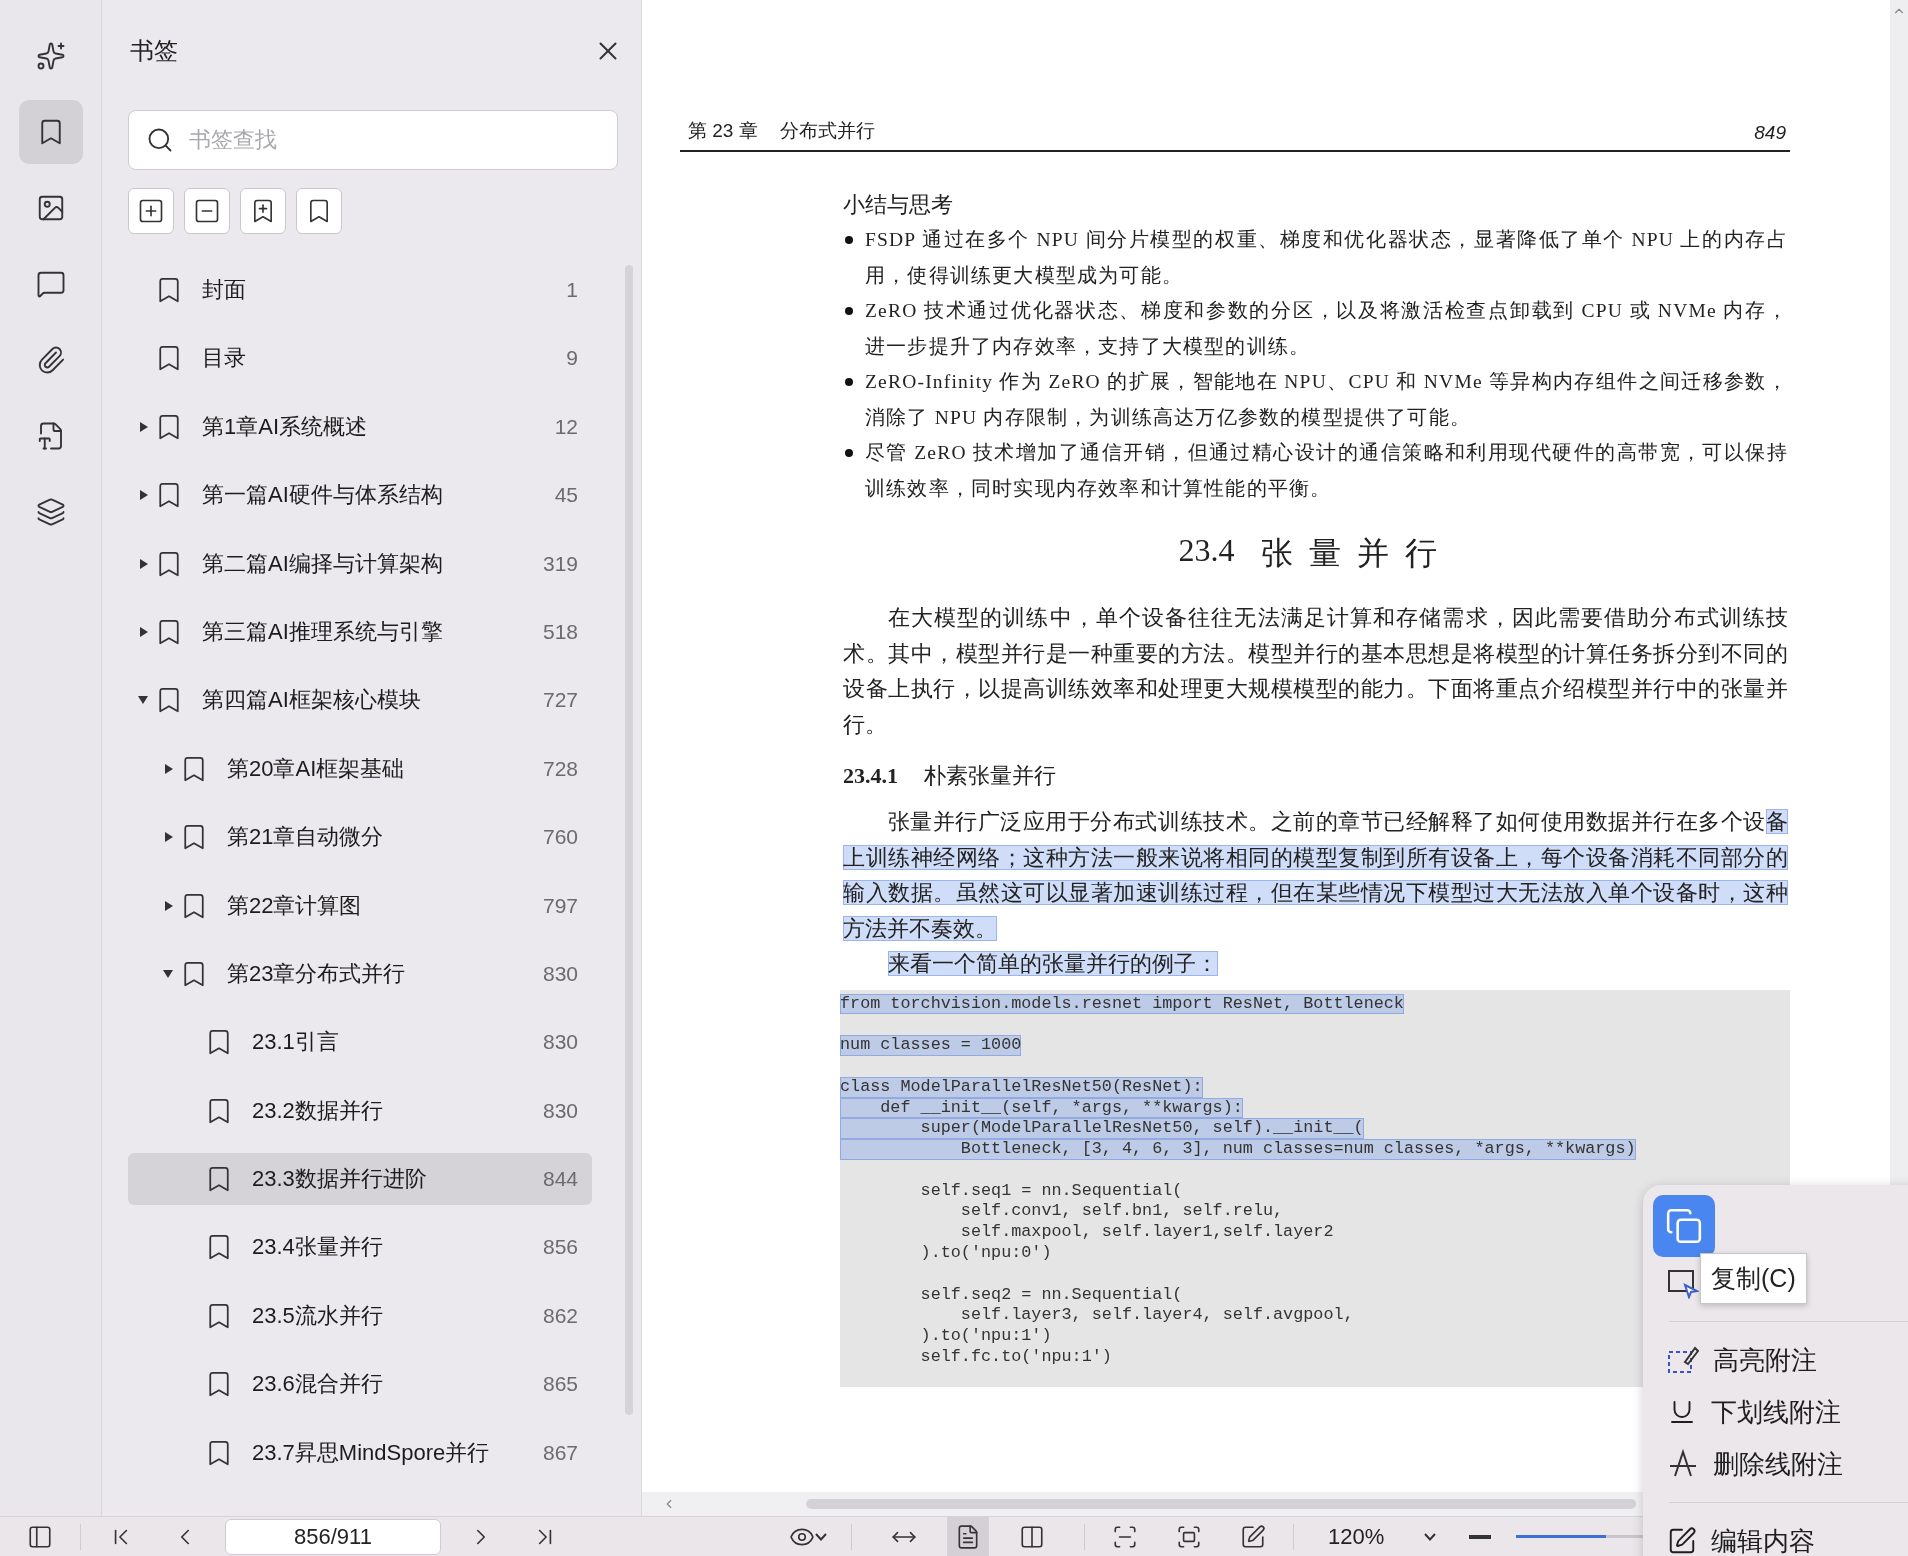 This screenshot has width=1908, height=1556. Describe the element at coordinates (1683, 1283) in the screenshot. I see `select-icon` at that location.